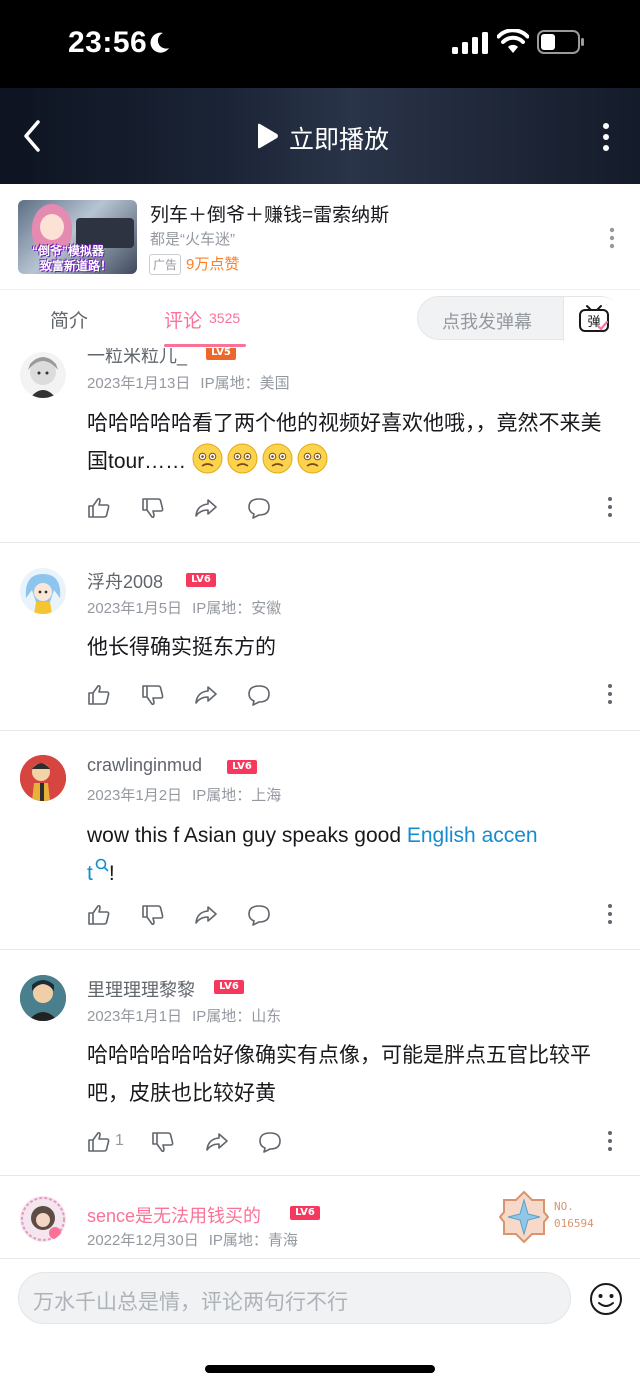  Describe the element at coordinates (144, 765) in the screenshot. I see `comment-username: crawlinginmud` at that location.